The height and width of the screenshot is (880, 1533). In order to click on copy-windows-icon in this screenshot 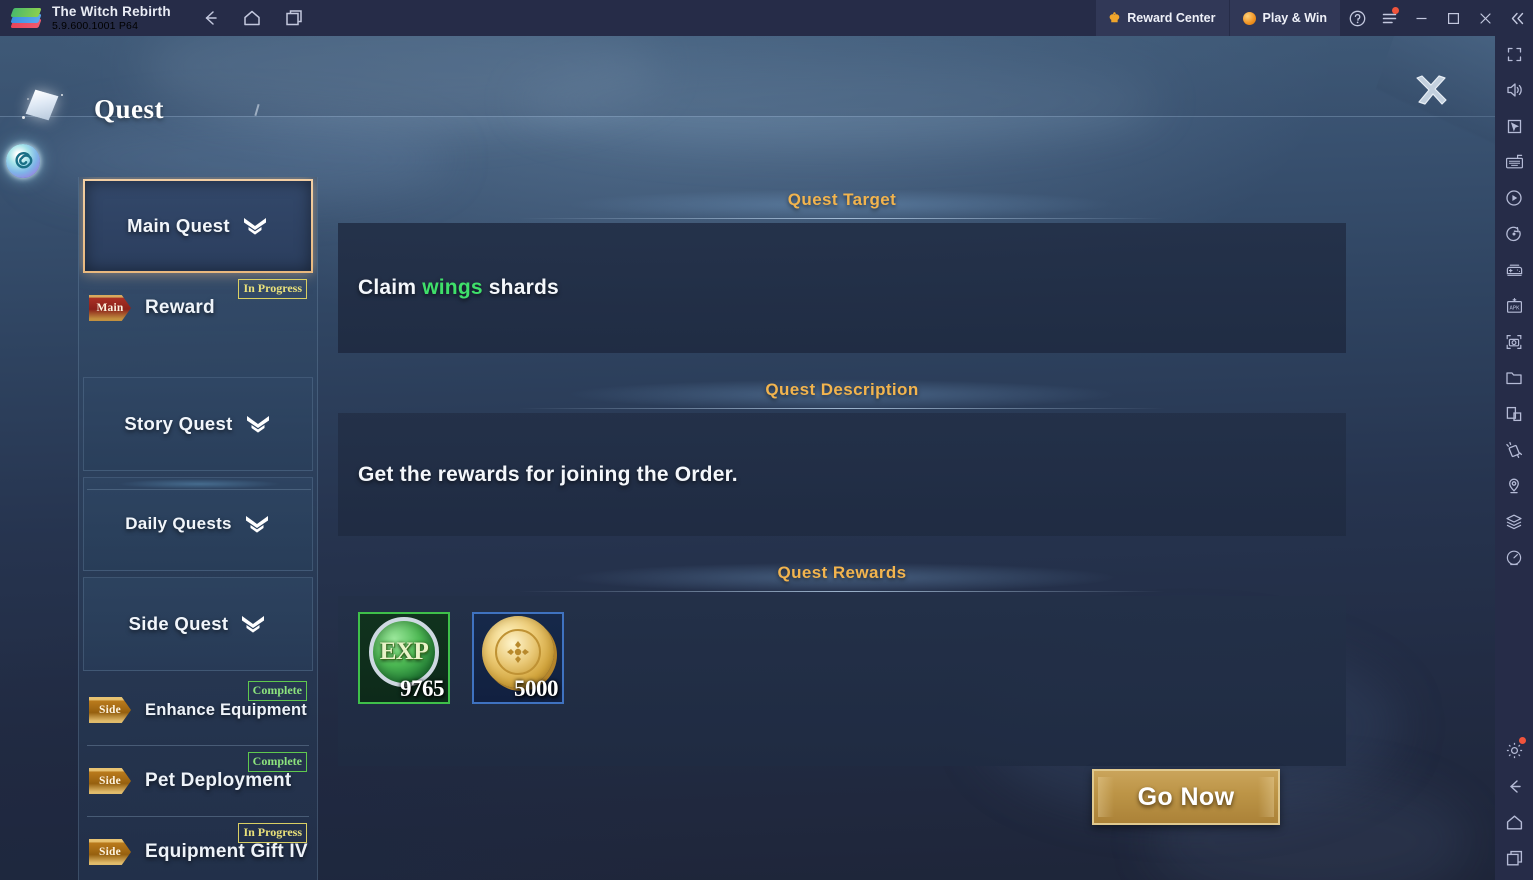, I will do `click(1514, 414)`.